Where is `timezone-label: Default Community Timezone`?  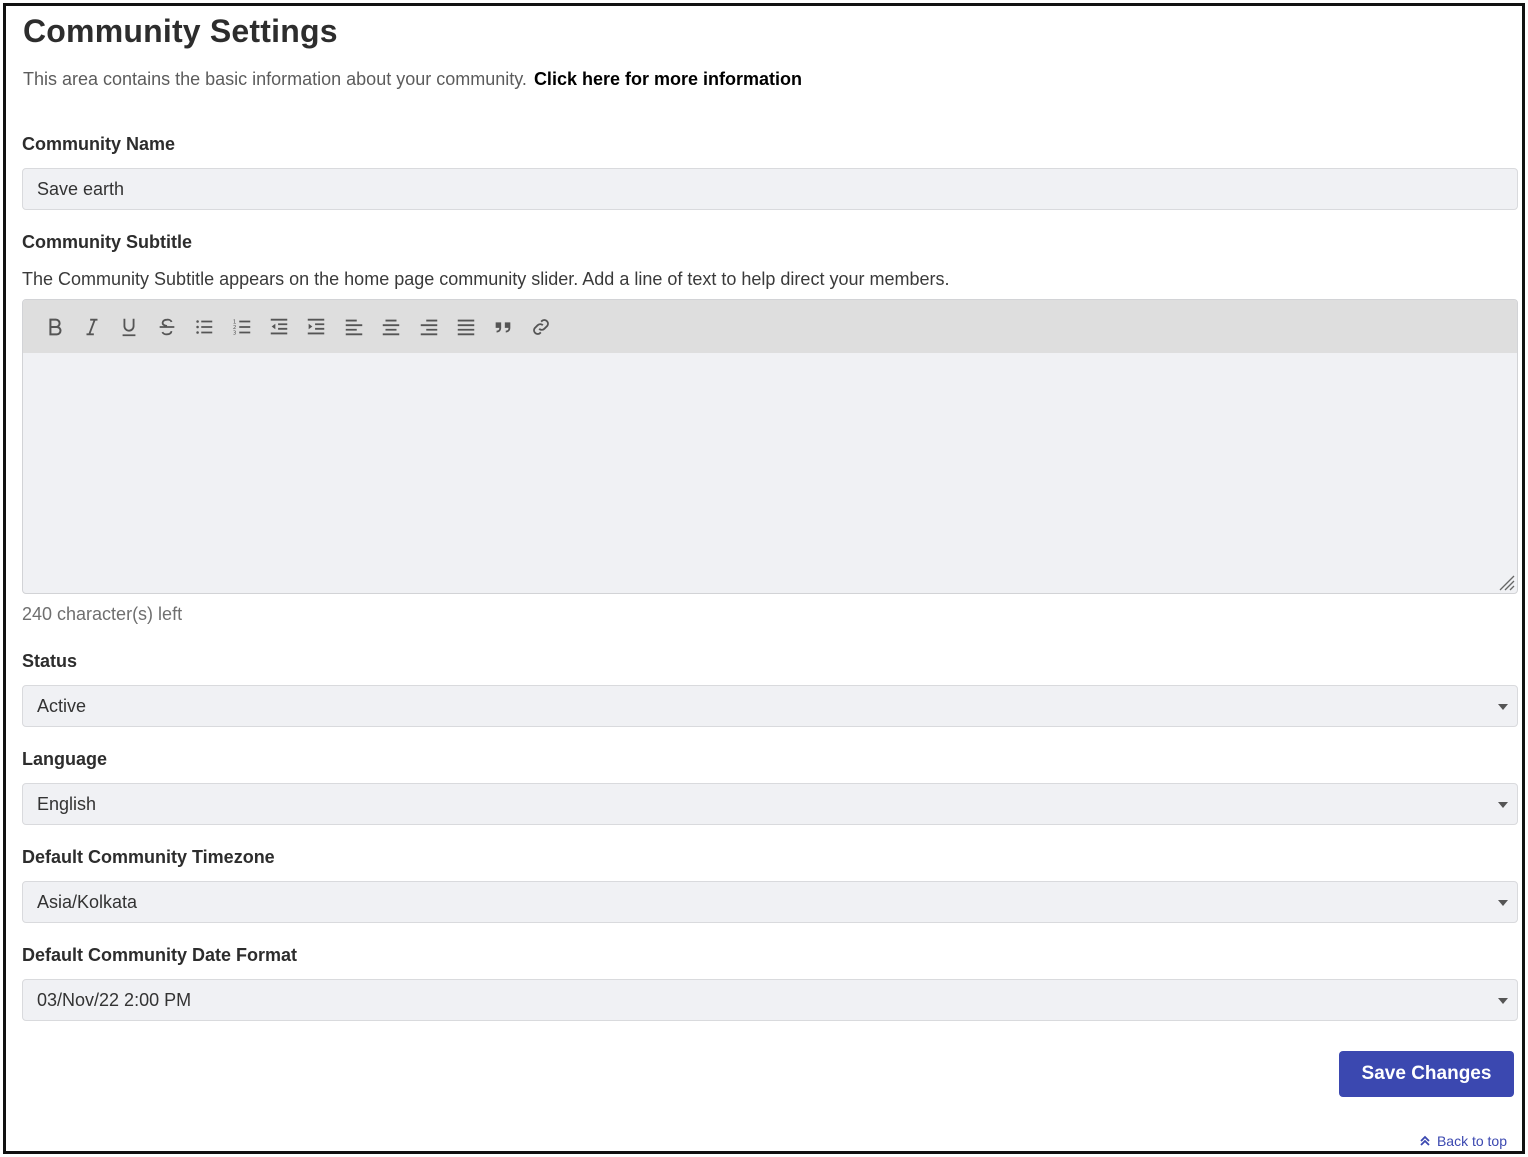 timezone-label: Default Community Timezone is located at coordinates (148, 857).